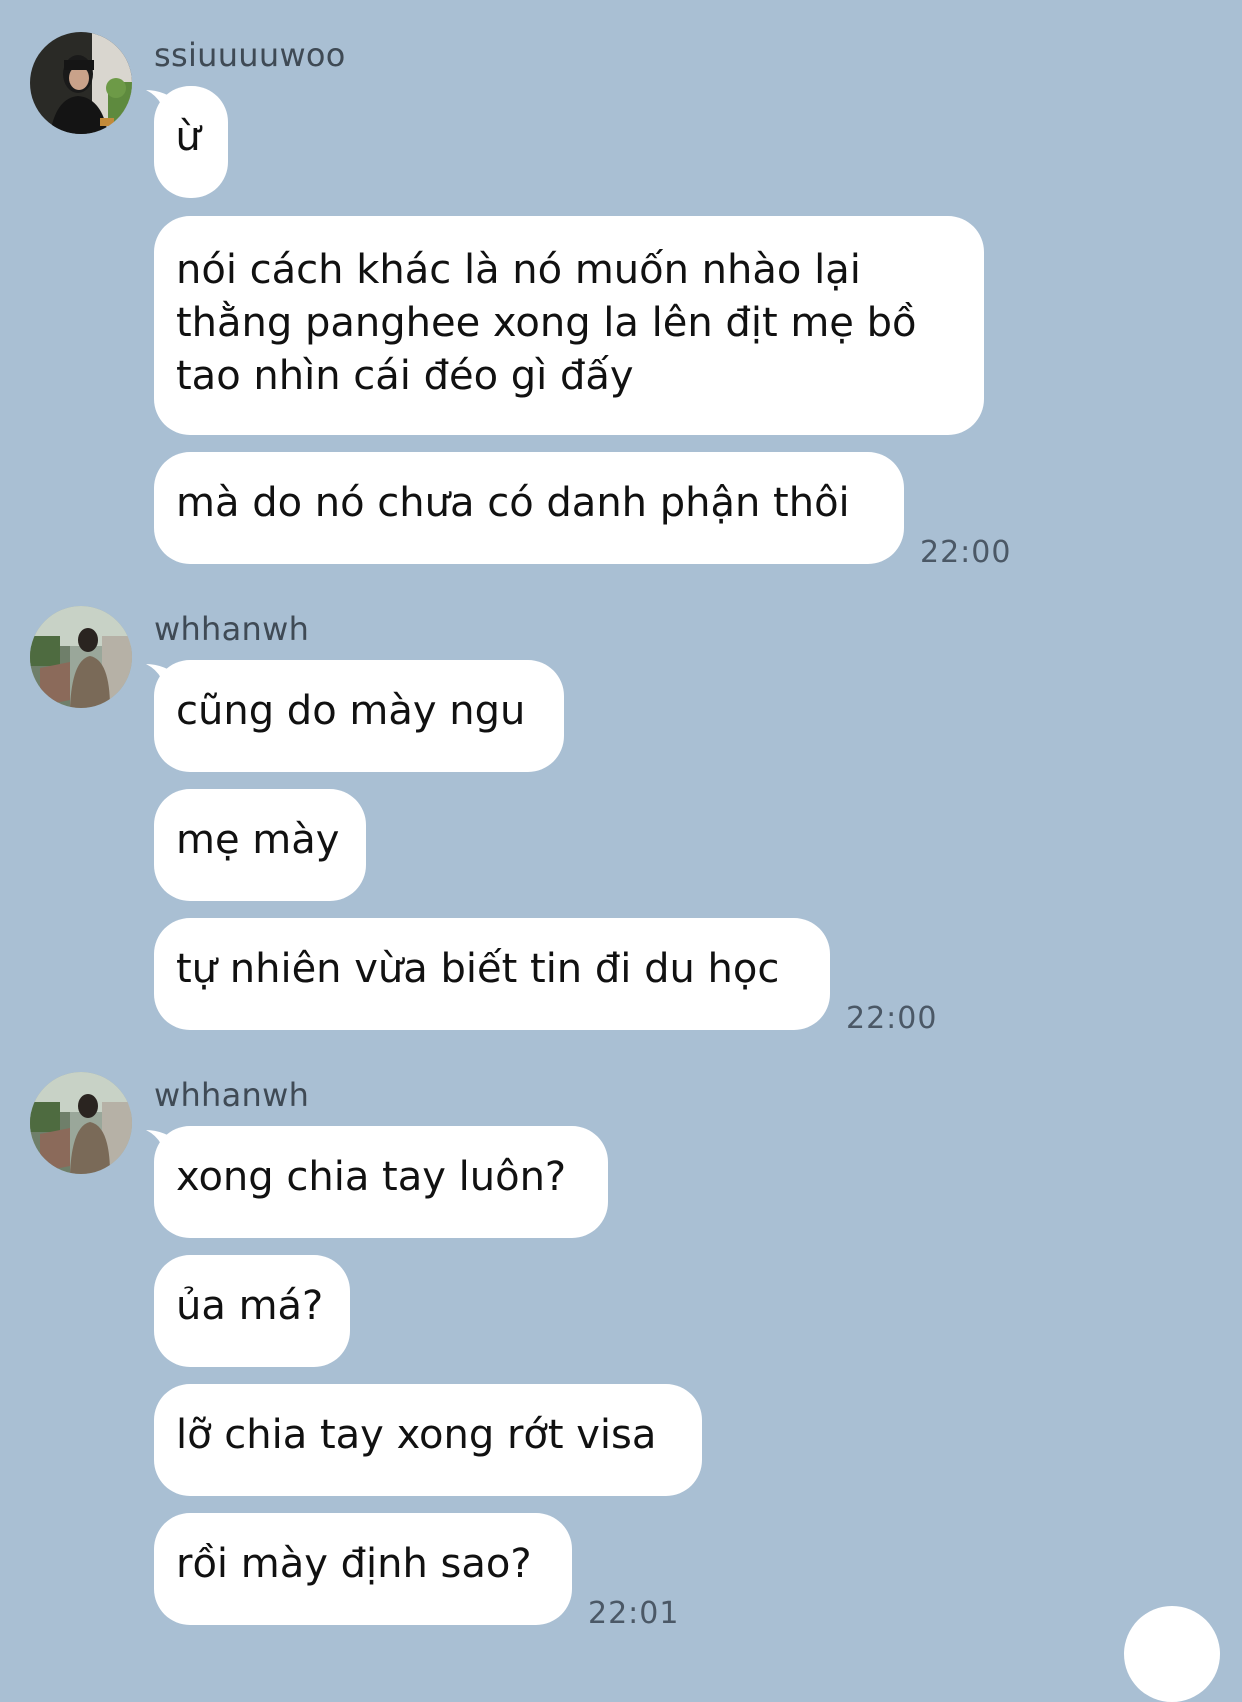 This screenshot has width=1242, height=1702. What do you see at coordinates (250, 1306) in the screenshot?
I see `message-text: ủa má?` at bounding box center [250, 1306].